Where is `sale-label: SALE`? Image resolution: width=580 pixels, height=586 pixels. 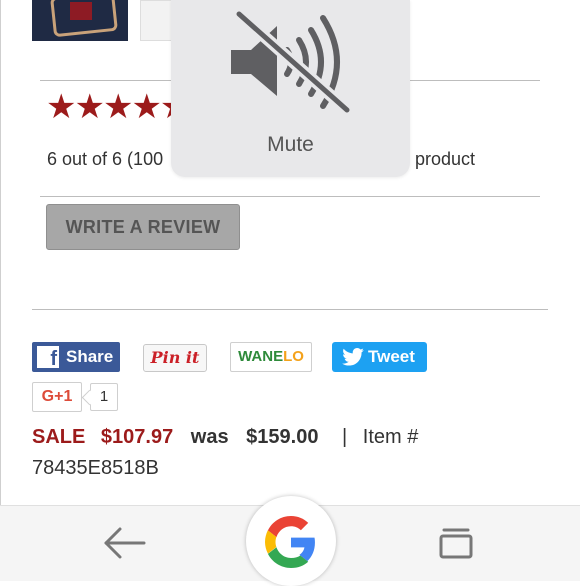 sale-label: SALE is located at coordinates (59, 437).